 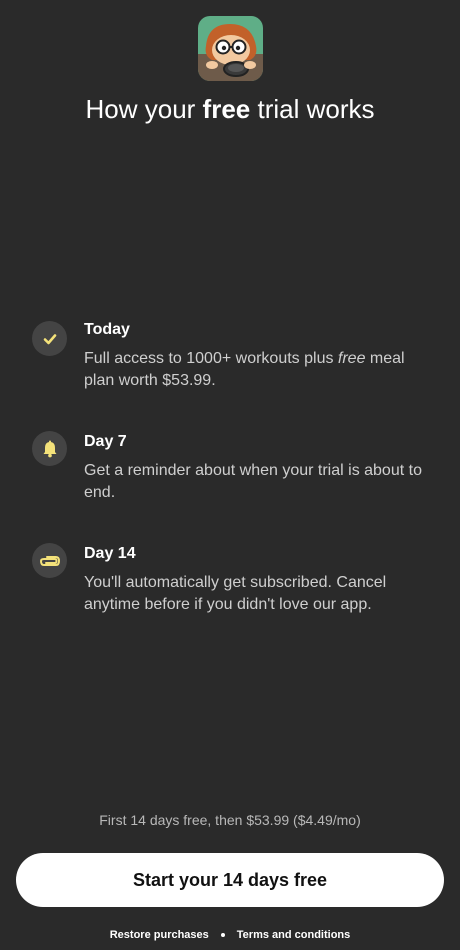 What do you see at coordinates (230, 935) in the screenshot?
I see `footer-links: Restore purchases Terms and conditions` at bounding box center [230, 935].